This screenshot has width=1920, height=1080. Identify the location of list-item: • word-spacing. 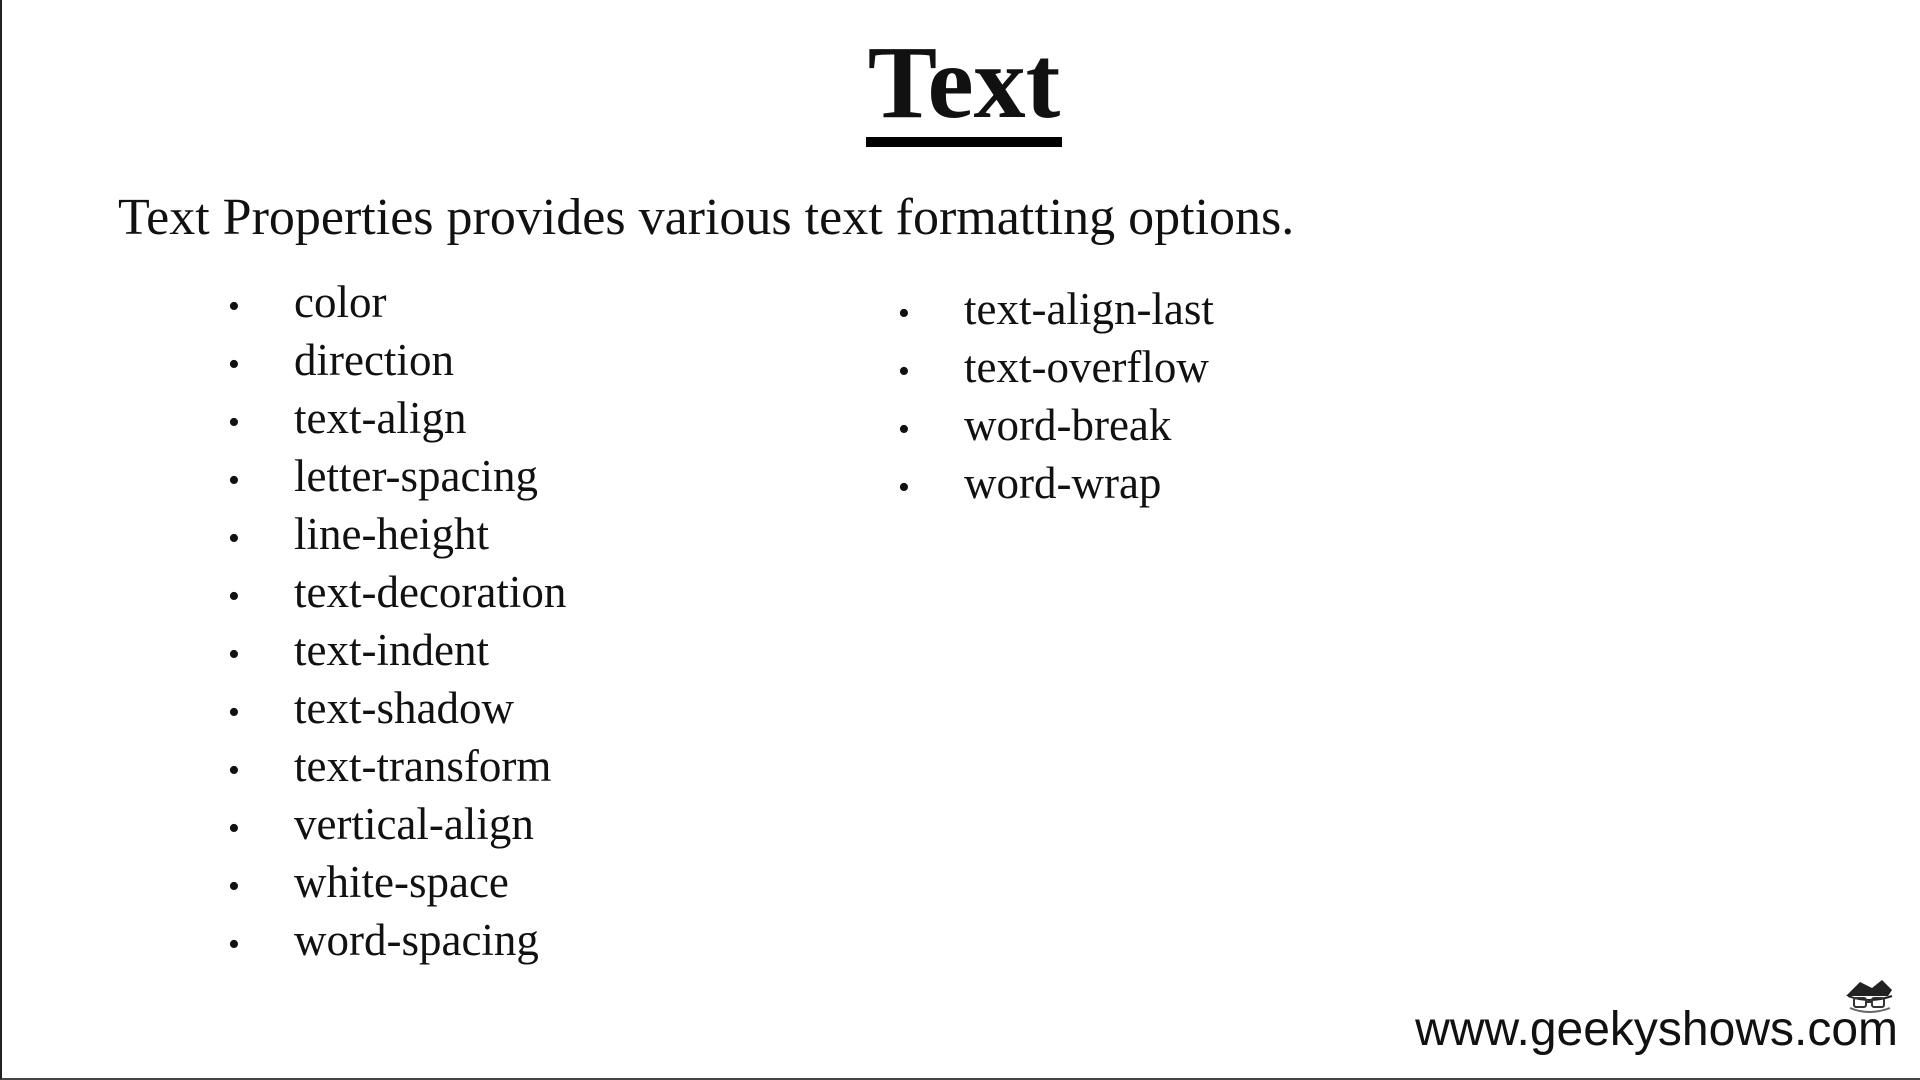
(397, 940).